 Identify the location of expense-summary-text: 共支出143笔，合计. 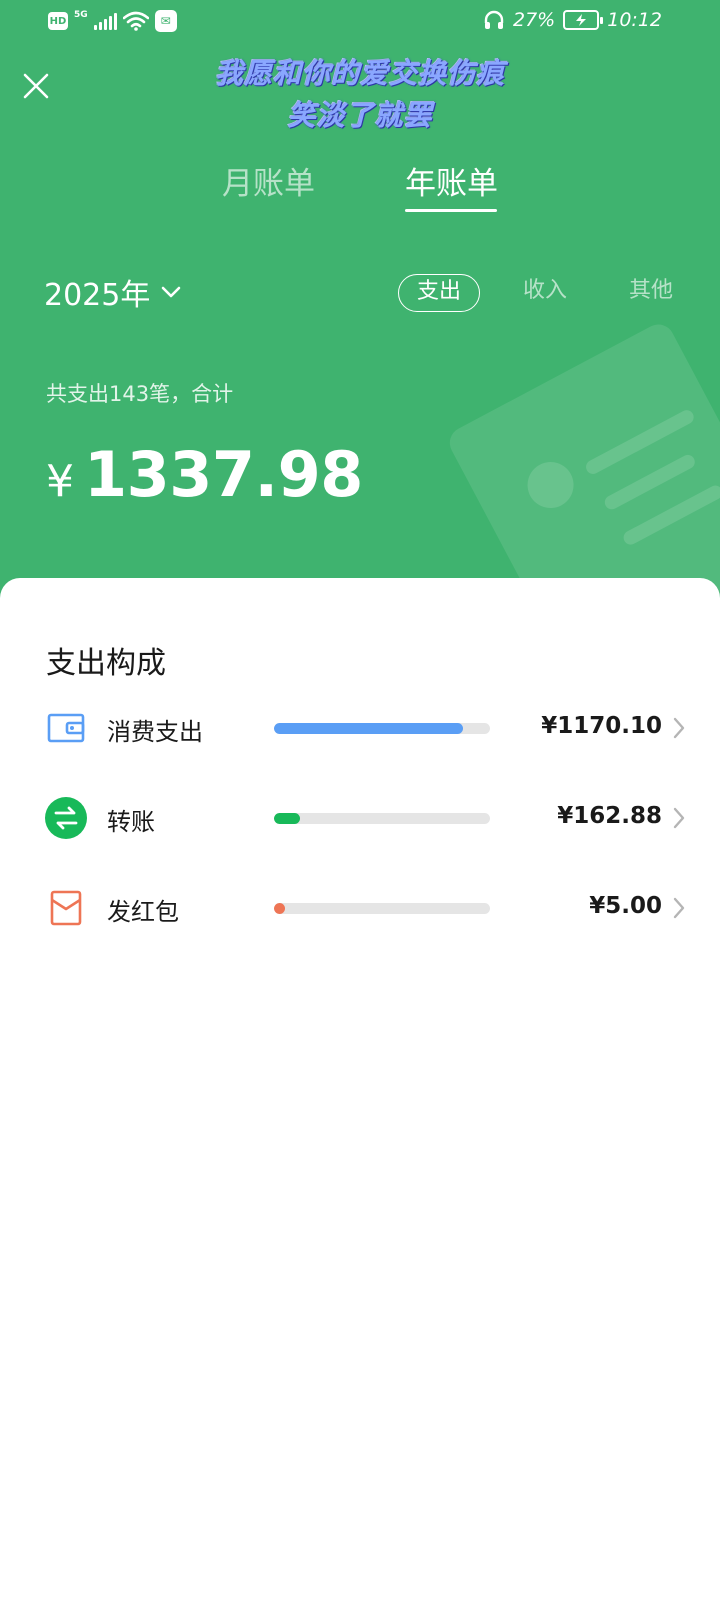
(140, 394).